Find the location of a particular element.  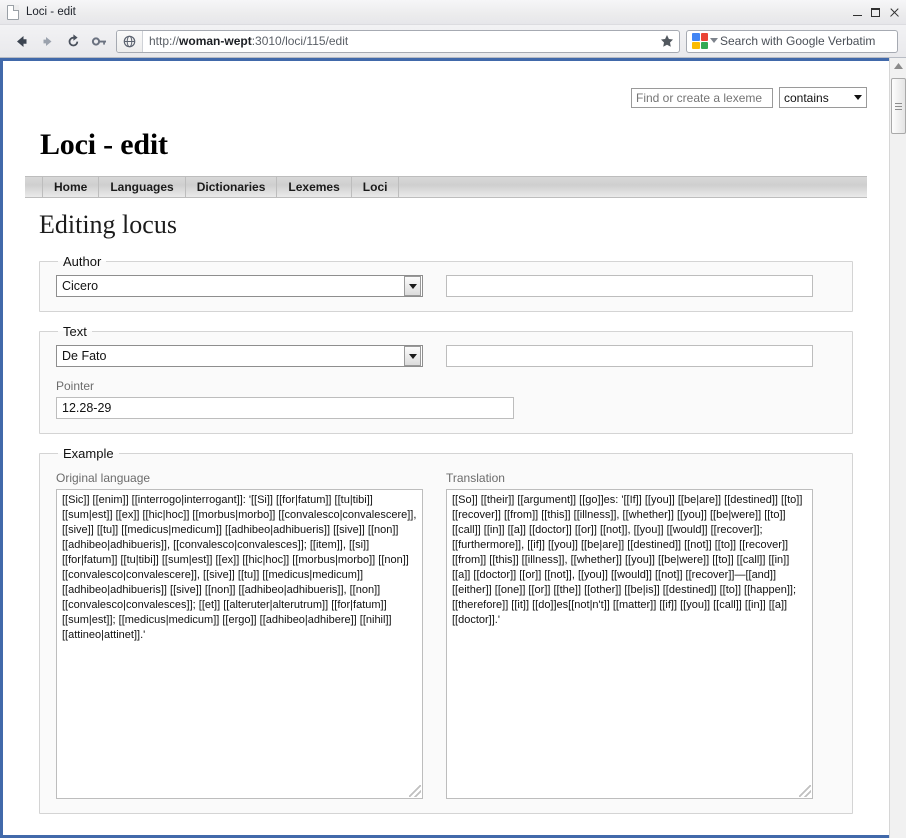

nav-item-home: Home is located at coordinates (71, 187).